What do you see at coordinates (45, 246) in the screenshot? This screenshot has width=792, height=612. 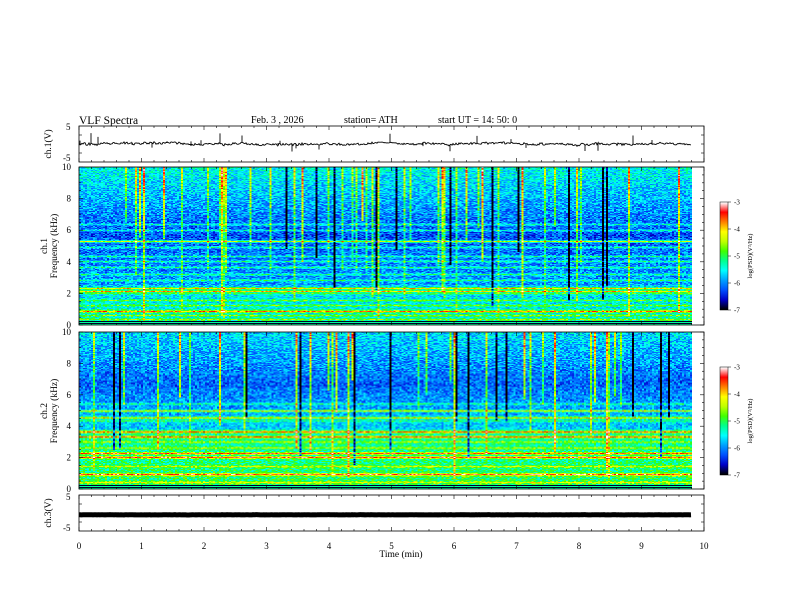 I see `ch1-ylabel-channel: ch.1` at bounding box center [45, 246].